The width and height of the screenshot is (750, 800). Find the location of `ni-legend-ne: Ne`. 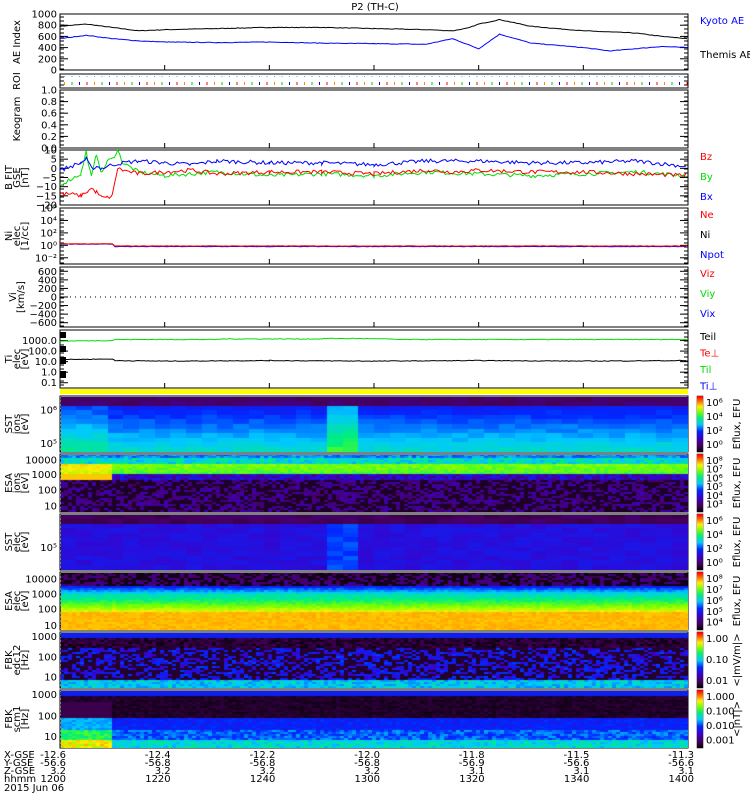

ni-legend-ne: Ne is located at coordinates (707, 215).